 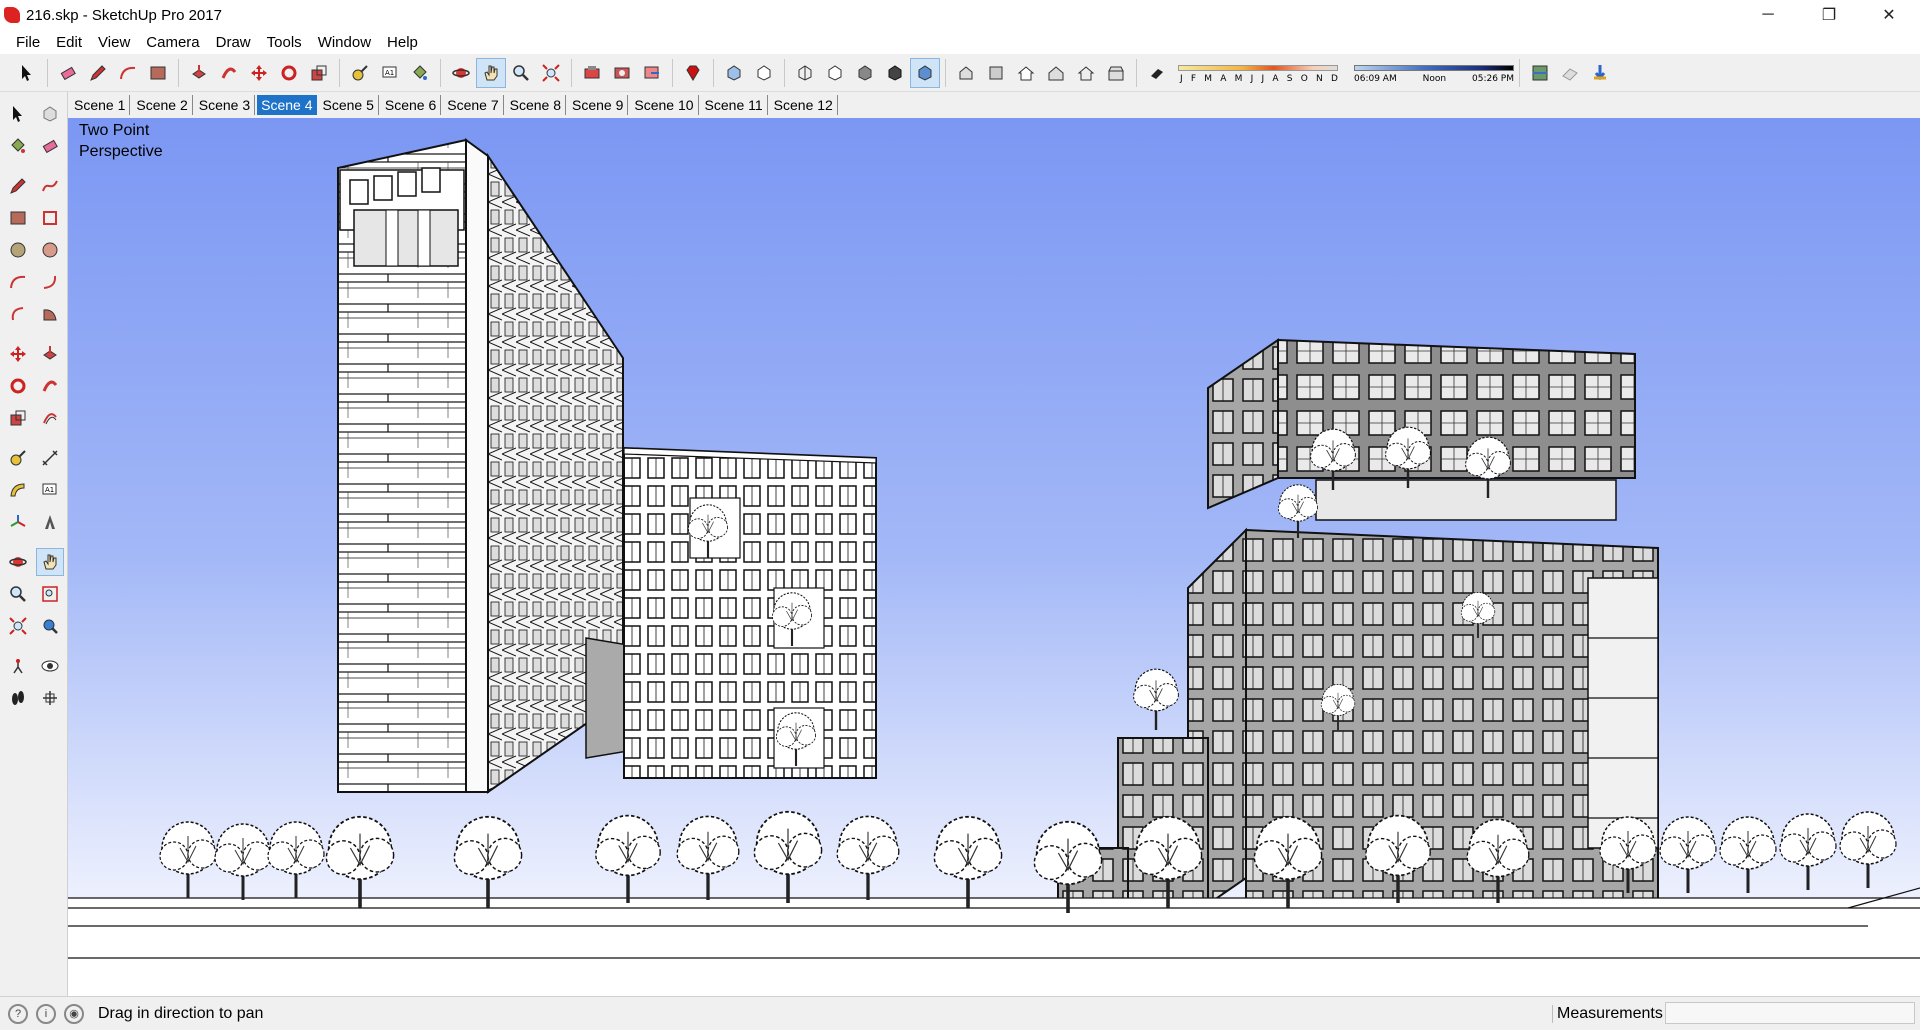 I want to click on paint-bucket-icon, so click(x=18, y=146).